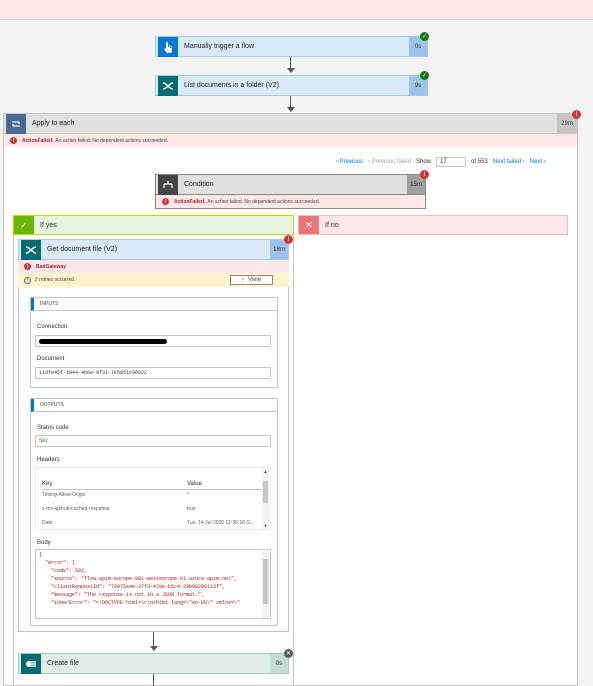  What do you see at coordinates (479, 162) in the screenshot?
I see `page-count: of 553` at bounding box center [479, 162].